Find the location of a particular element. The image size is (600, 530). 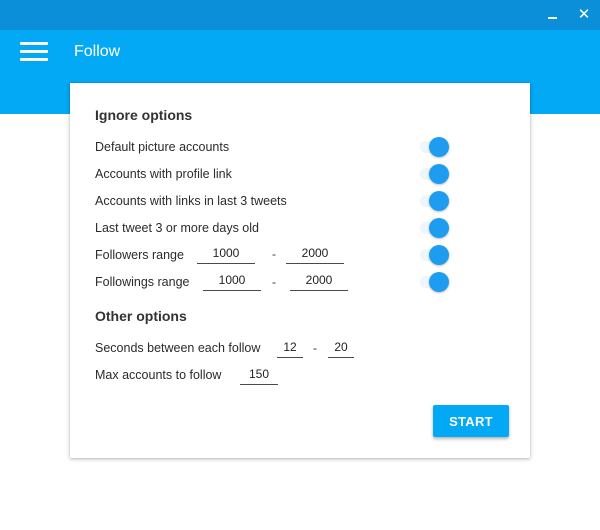

menu-icon is located at coordinates (35, 52).